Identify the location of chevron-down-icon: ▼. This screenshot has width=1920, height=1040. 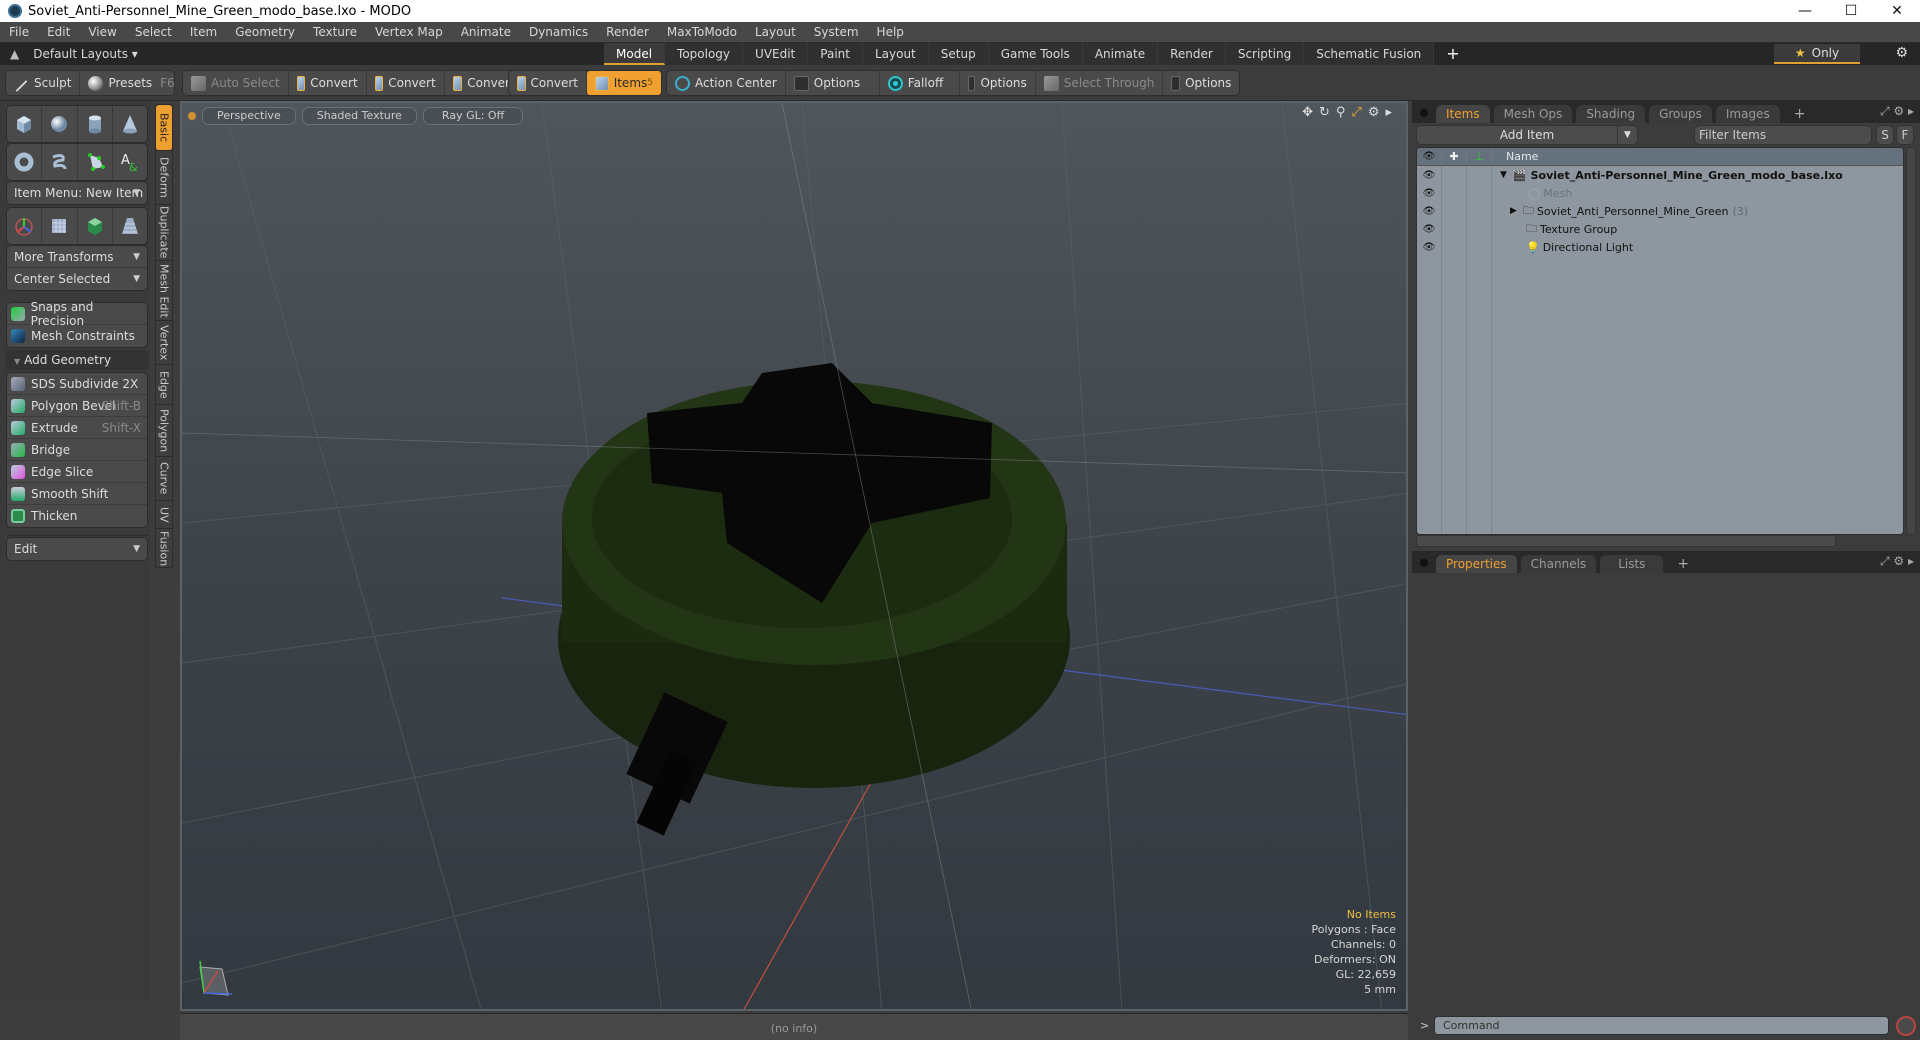
(1627, 135).